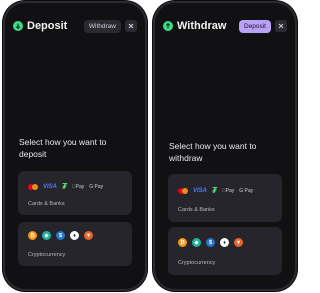 This screenshot has width=320, height=293. I want to click on header: Deposit Withdraw, so click(75, 26).